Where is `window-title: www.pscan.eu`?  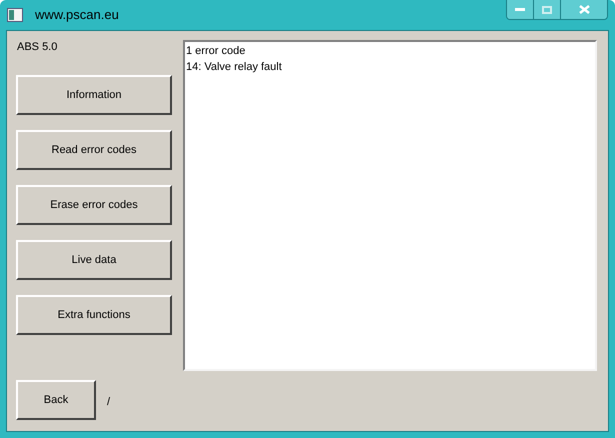 window-title: www.pscan.eu is located at coordinates (77, 15).